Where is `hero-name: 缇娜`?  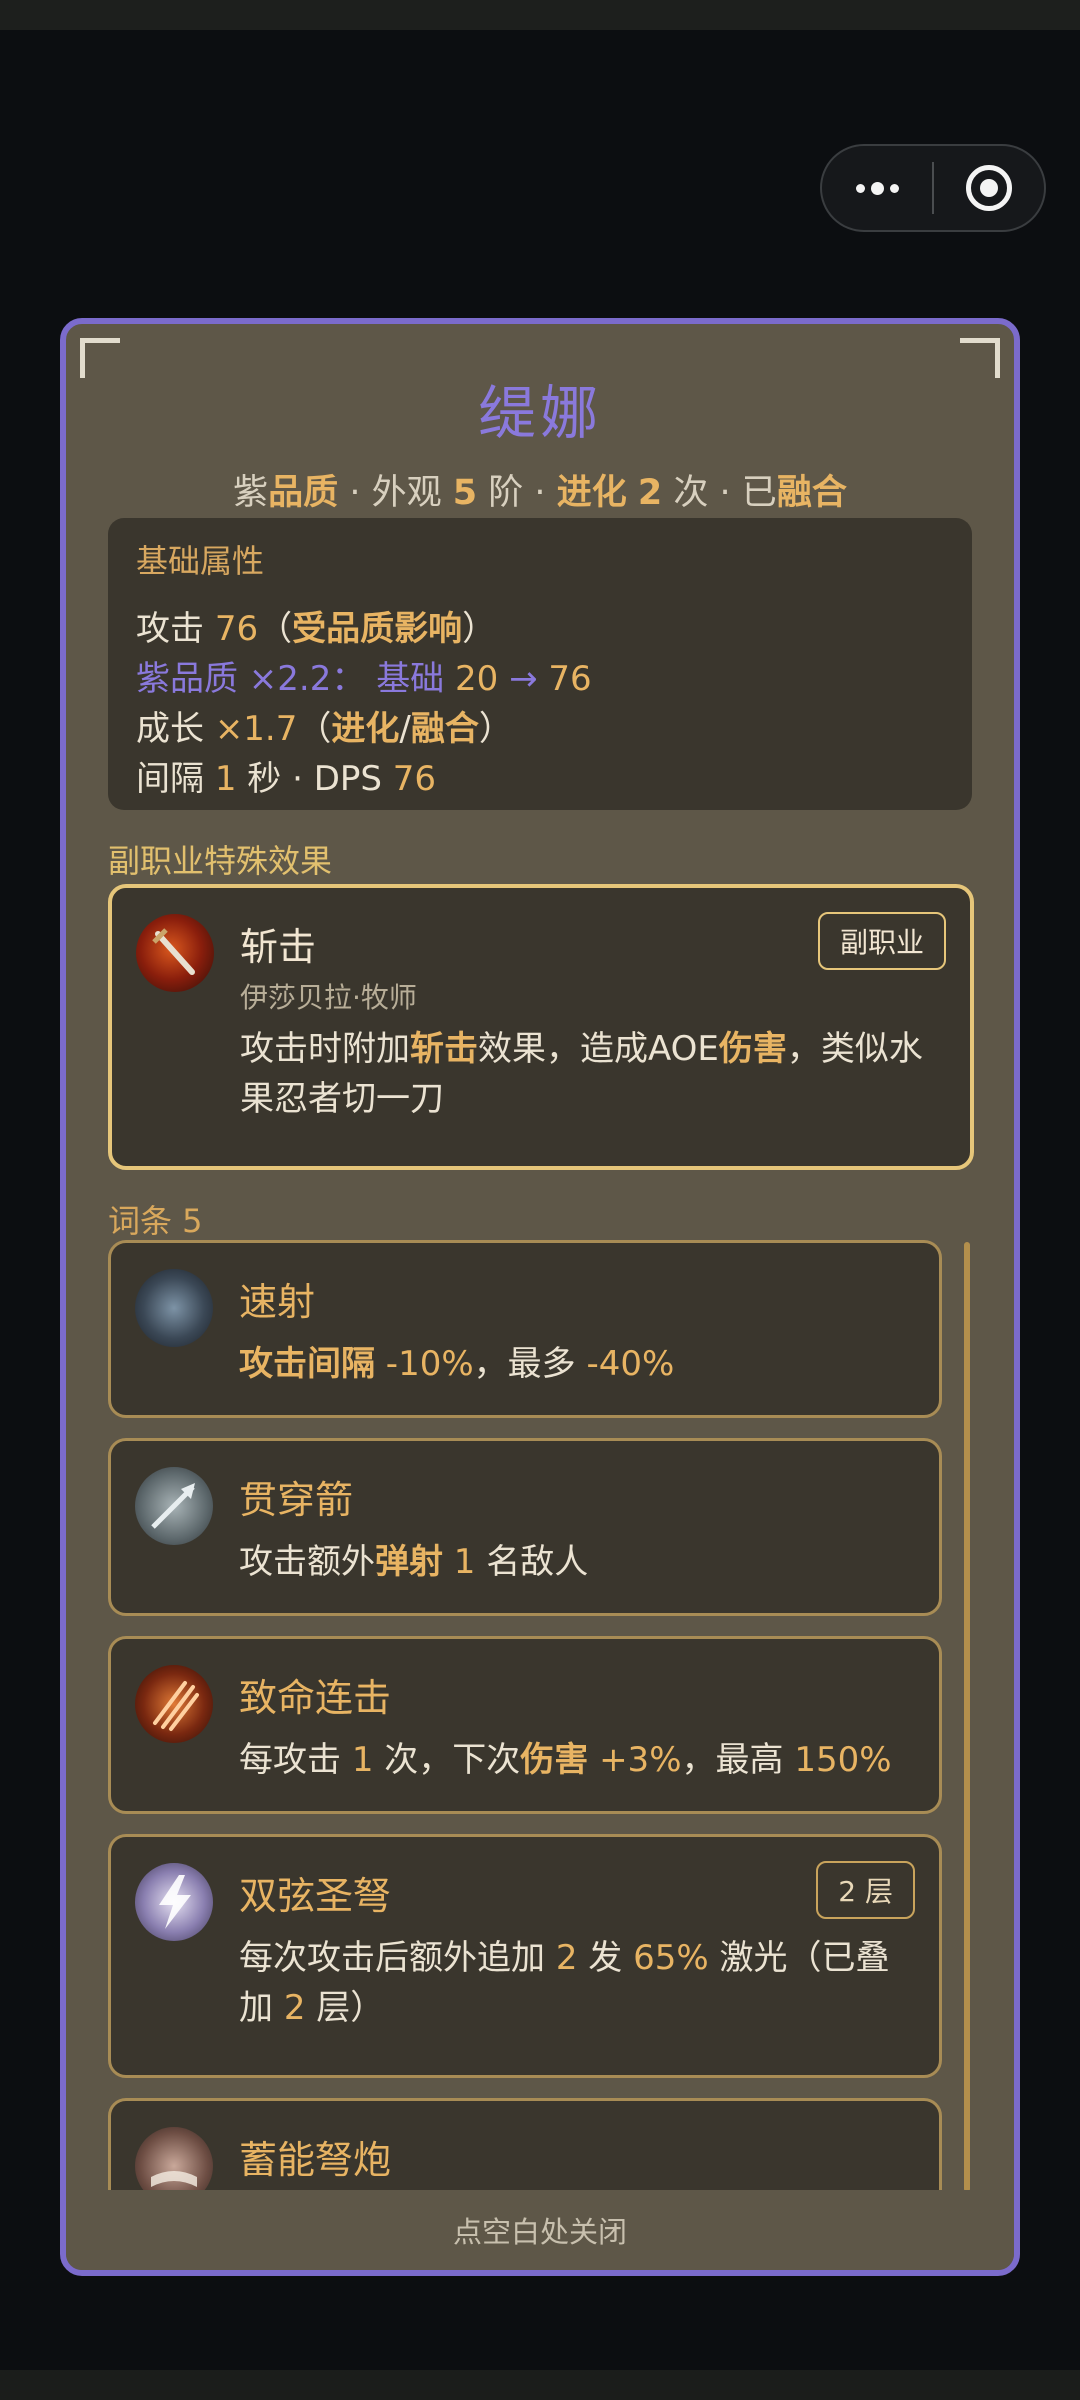
hero-name: 缇娜 is located at coordinates (539, 413).